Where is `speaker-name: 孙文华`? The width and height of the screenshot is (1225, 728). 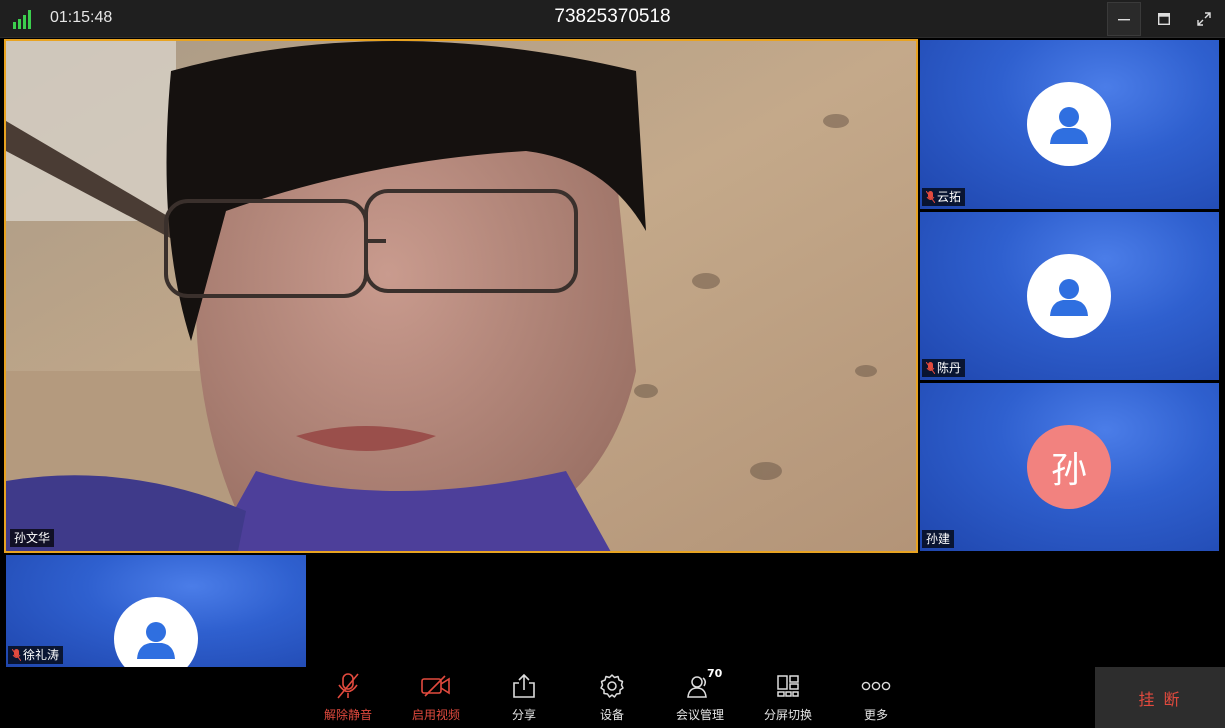
speaker-name: 孙文华 is located at coordinates (32, 538).